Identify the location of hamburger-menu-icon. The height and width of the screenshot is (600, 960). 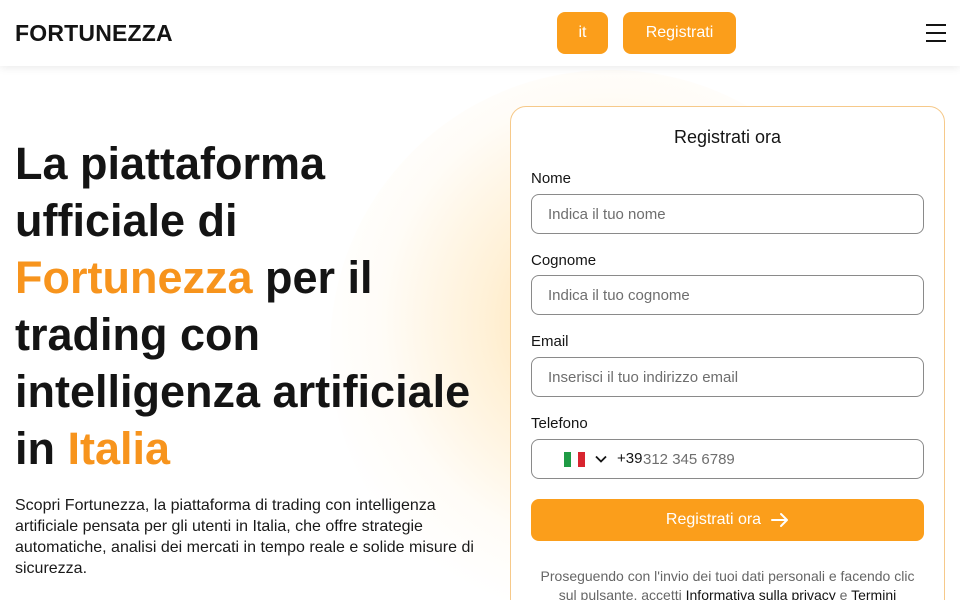
(936, 33).